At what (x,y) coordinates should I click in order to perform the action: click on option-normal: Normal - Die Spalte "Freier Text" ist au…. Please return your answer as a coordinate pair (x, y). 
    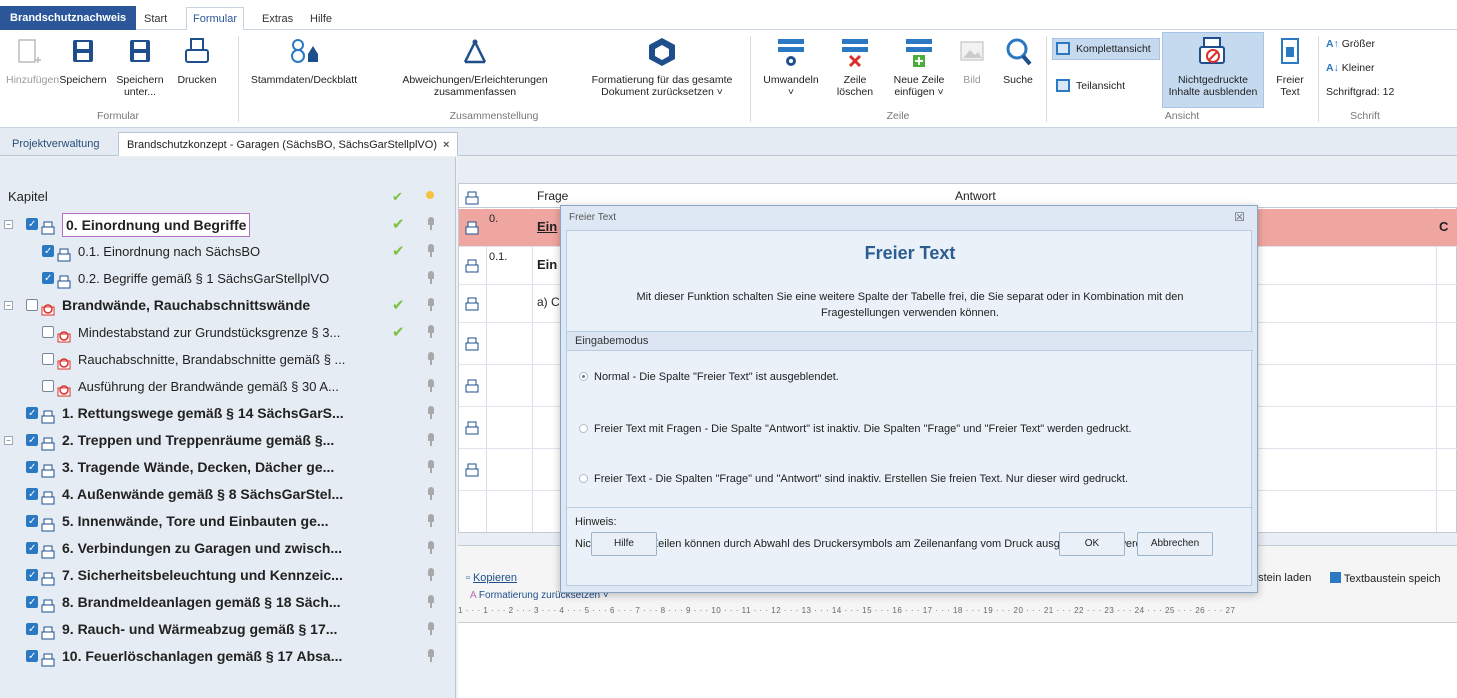
    Looking at the image, I should click on (709, 377).